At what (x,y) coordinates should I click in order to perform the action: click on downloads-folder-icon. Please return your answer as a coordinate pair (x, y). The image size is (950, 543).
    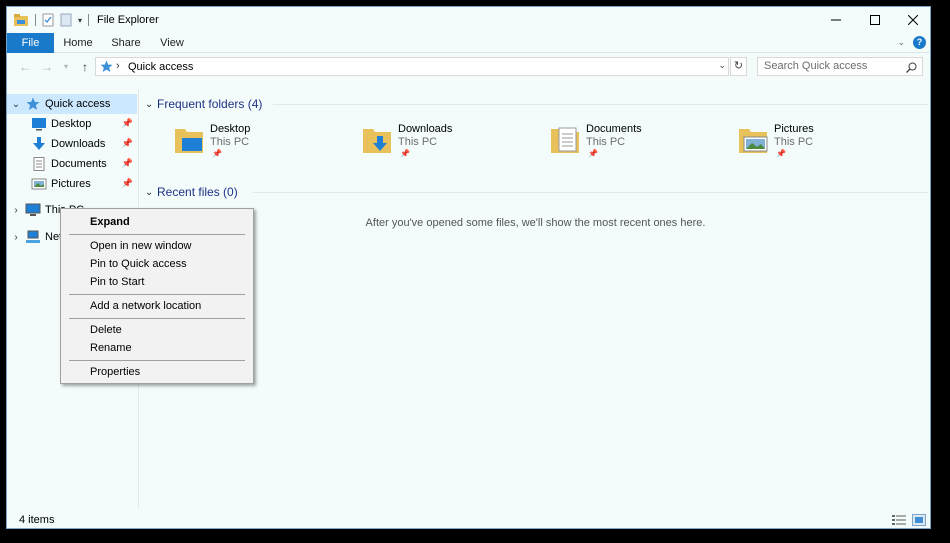
    Looking at the image, I should click on (377, 141).